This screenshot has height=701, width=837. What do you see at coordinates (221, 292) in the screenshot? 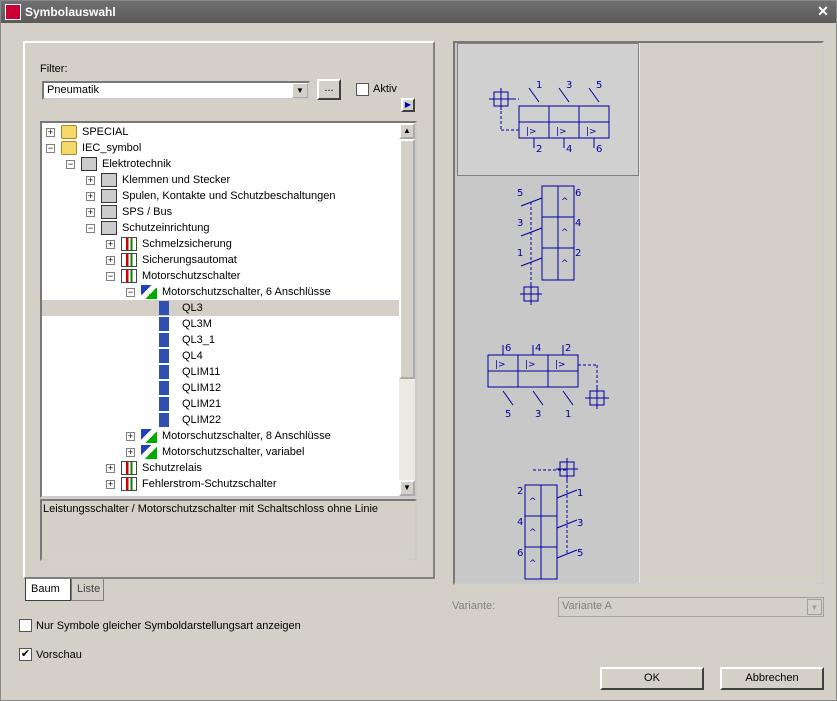
I see `tree-item: − Motorschutzschalter, 6 Anschlüsse` at bounding box center [221, 292].